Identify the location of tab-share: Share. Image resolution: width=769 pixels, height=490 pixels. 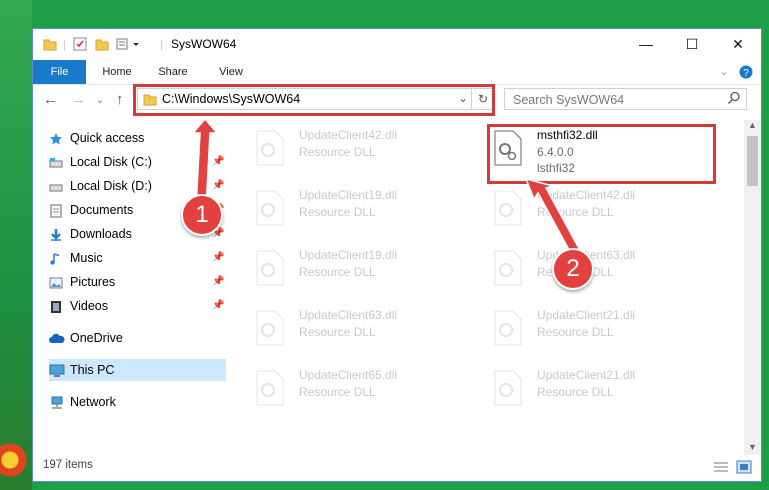
(173, 72).